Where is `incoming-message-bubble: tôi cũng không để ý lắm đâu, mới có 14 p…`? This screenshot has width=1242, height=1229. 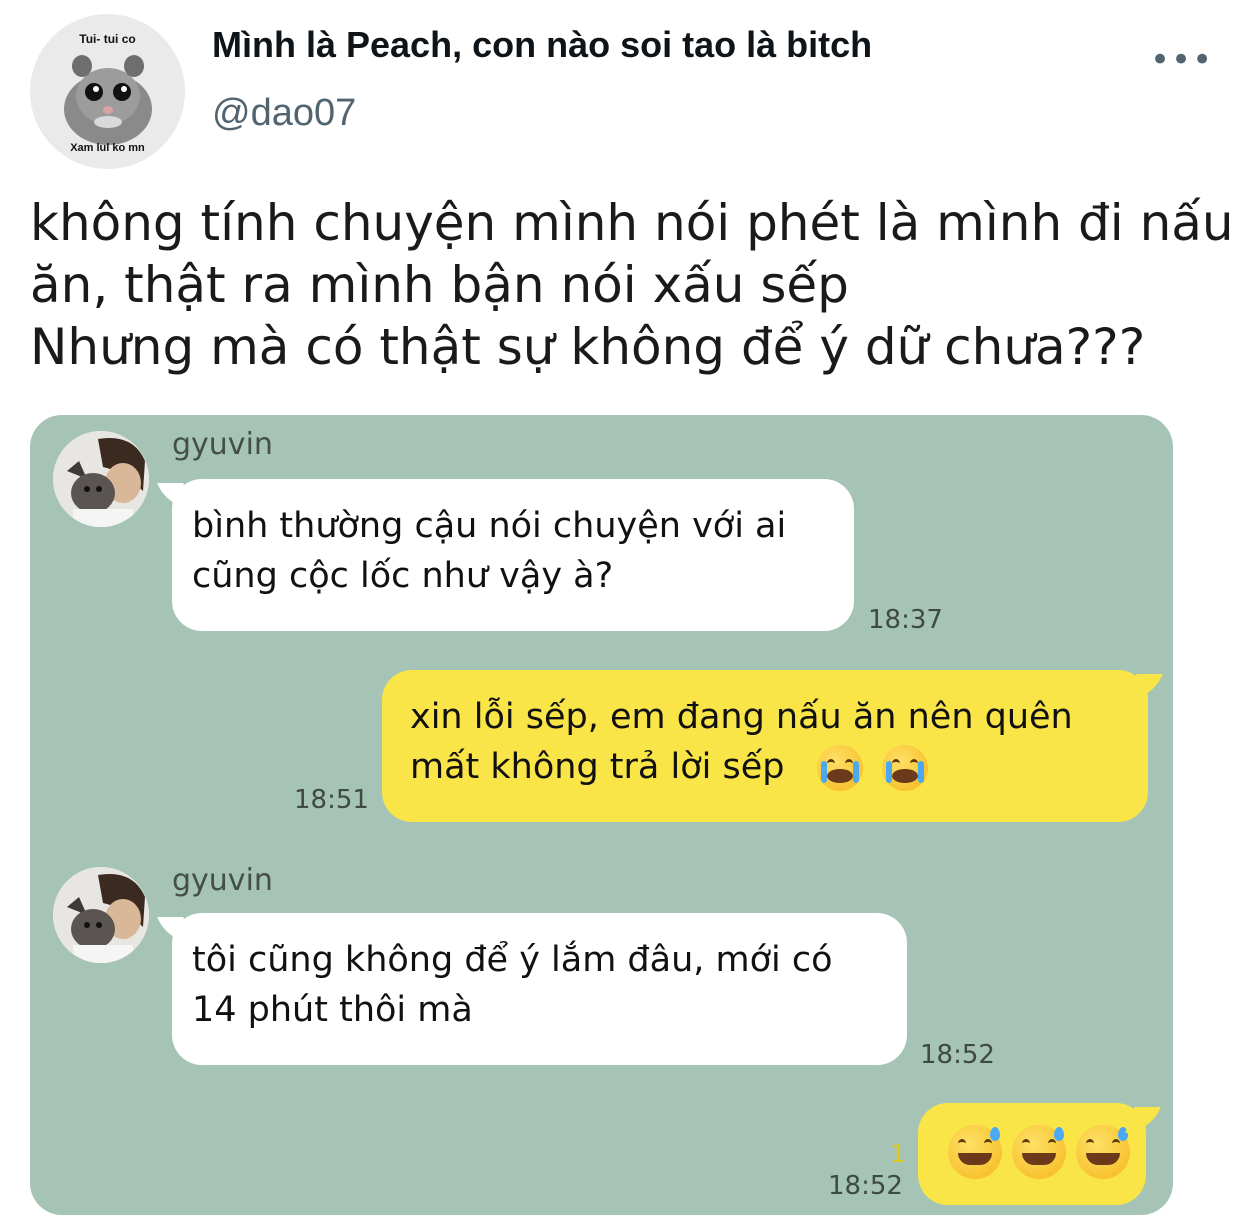 incoming-message-bubble: tôi cũng không để ý lắm đâu, mới có 14 p… is located at coordinates (539, 989).